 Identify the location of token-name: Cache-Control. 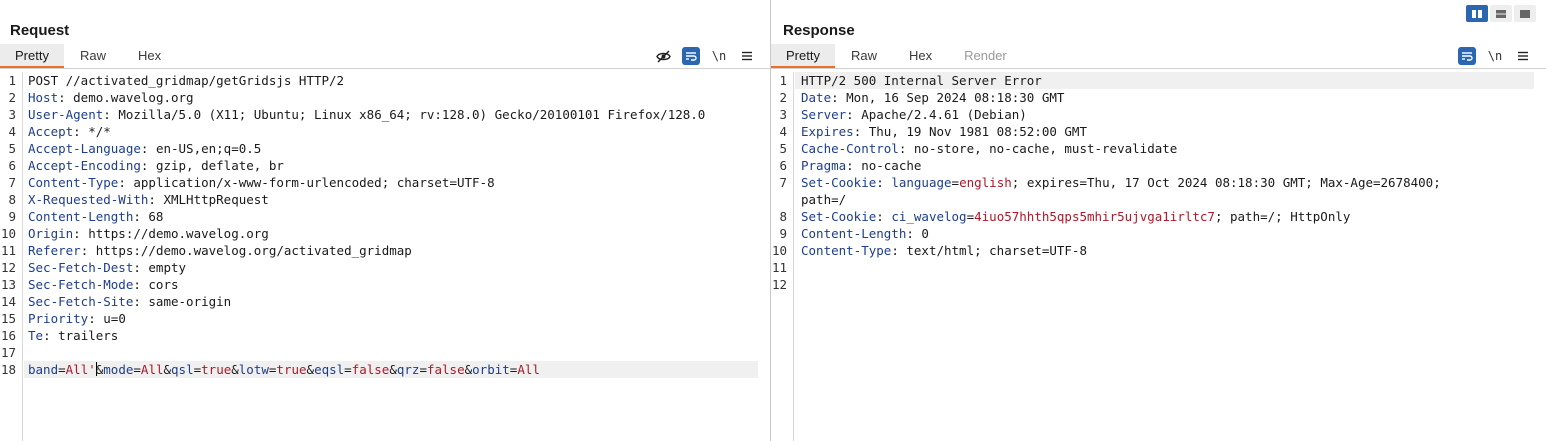
(850, 148).